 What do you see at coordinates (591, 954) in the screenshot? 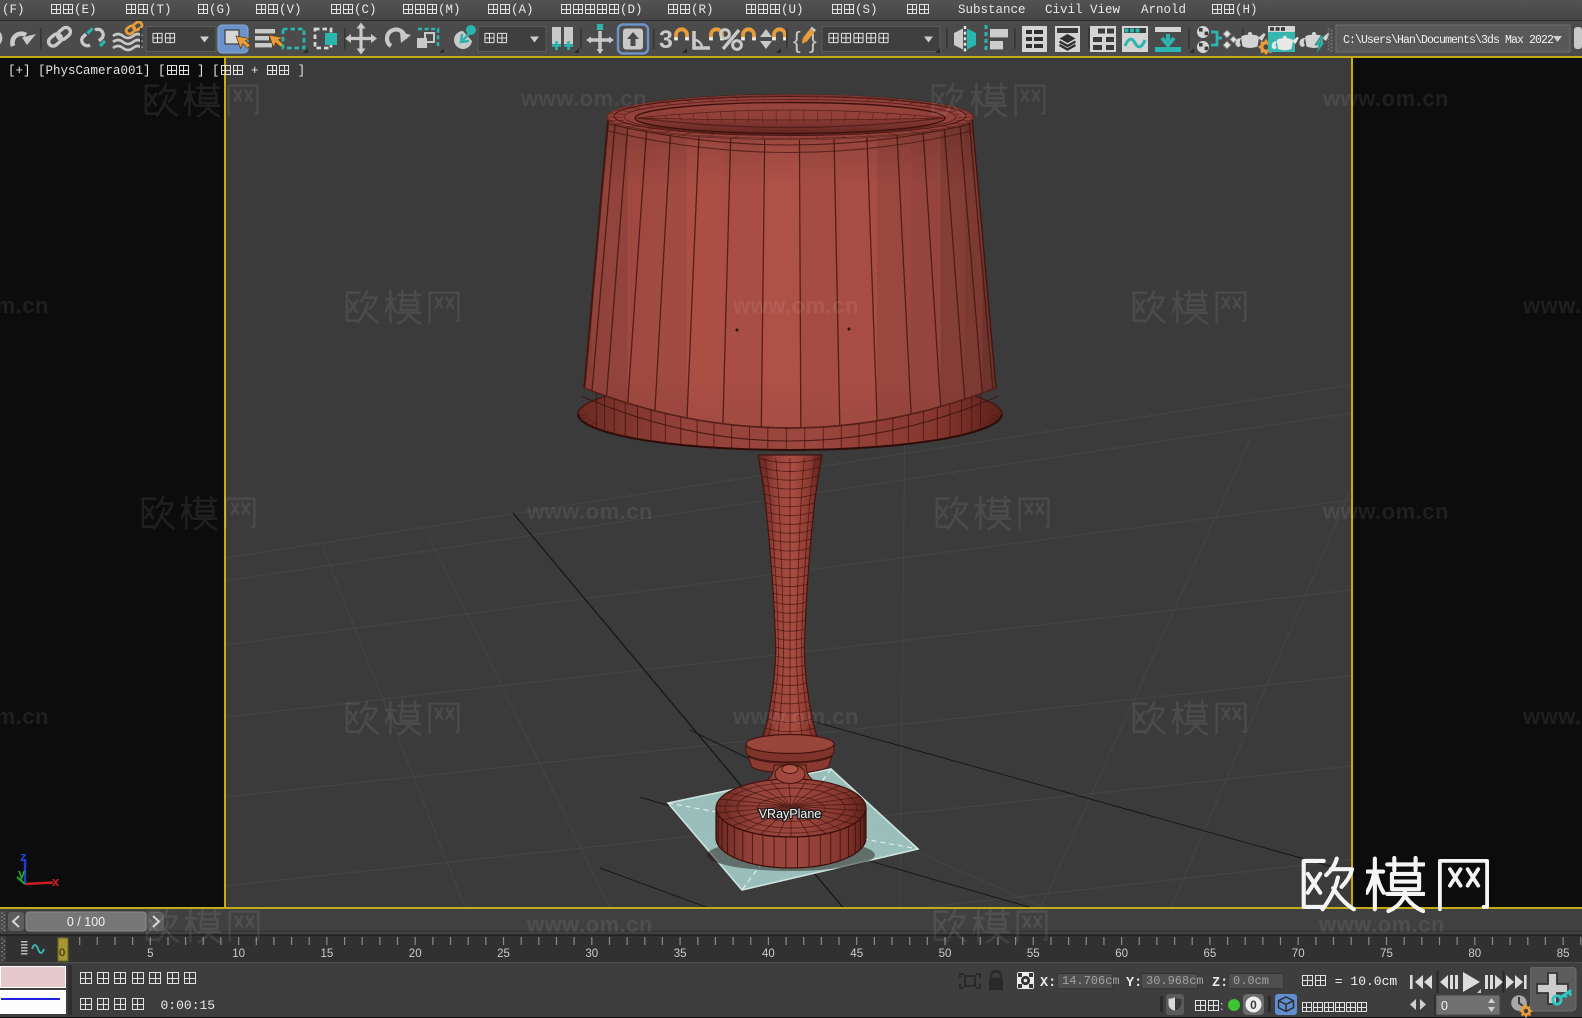
I see `svg-text: 30` at bounding box center [591, 954].